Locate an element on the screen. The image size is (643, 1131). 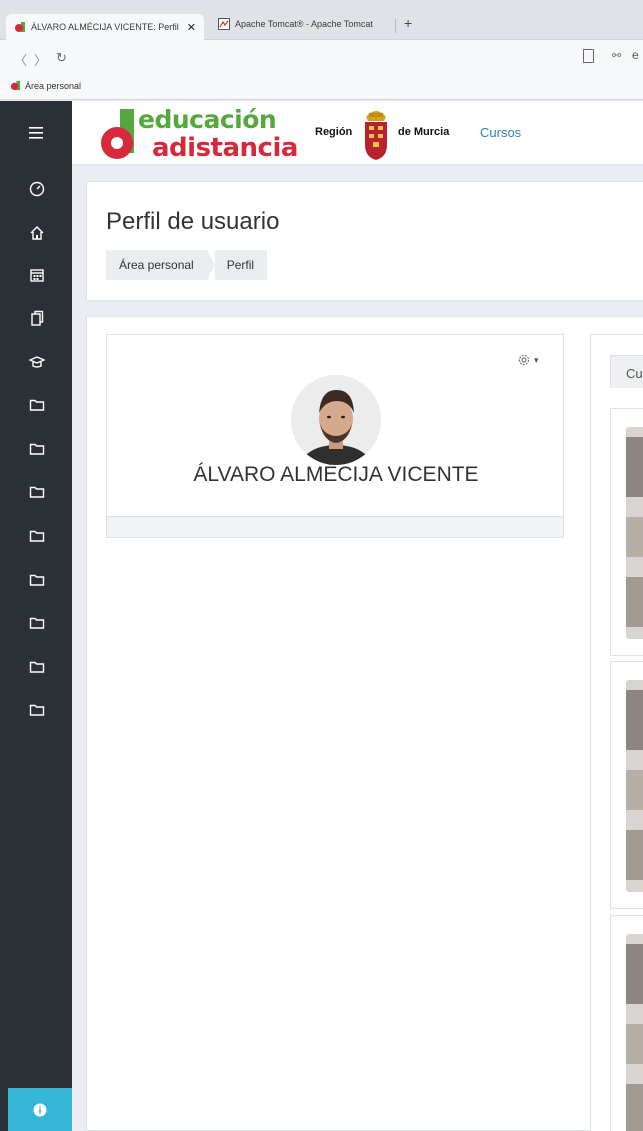
tab-tomcat: Apache Tomcat® - Apache Tomcat is located at coordinates (305, 24).